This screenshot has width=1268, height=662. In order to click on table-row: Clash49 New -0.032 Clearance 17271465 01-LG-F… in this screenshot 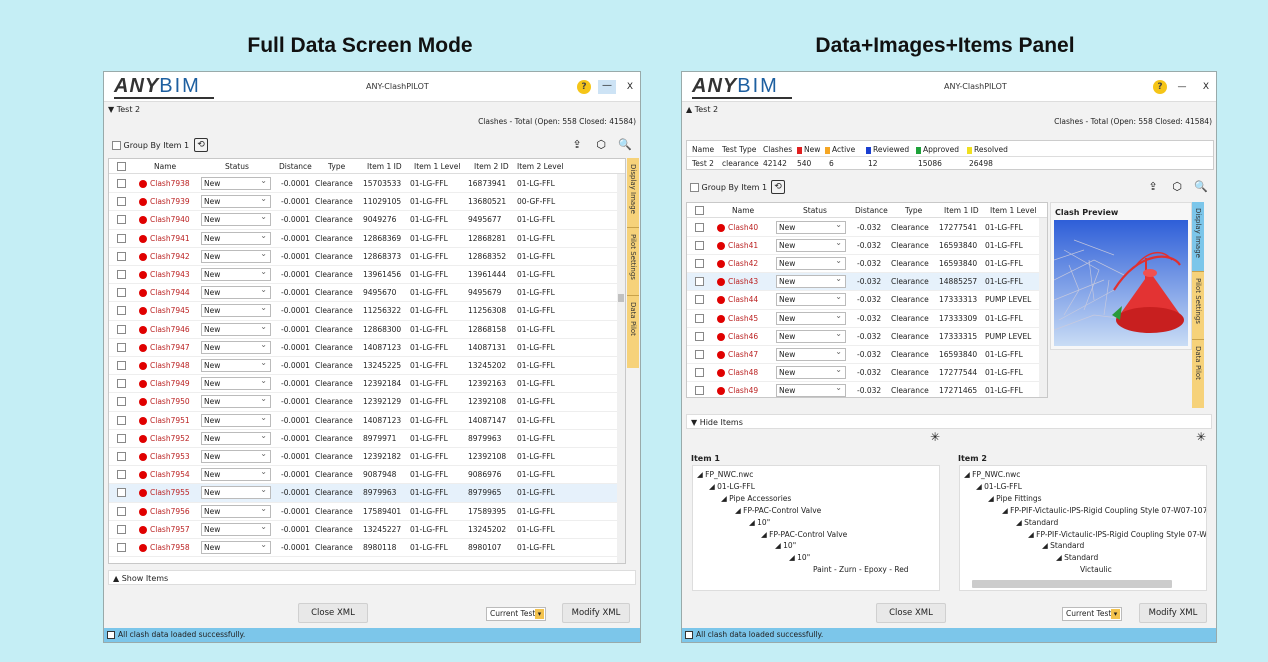, I will do `click(864, 389)`.